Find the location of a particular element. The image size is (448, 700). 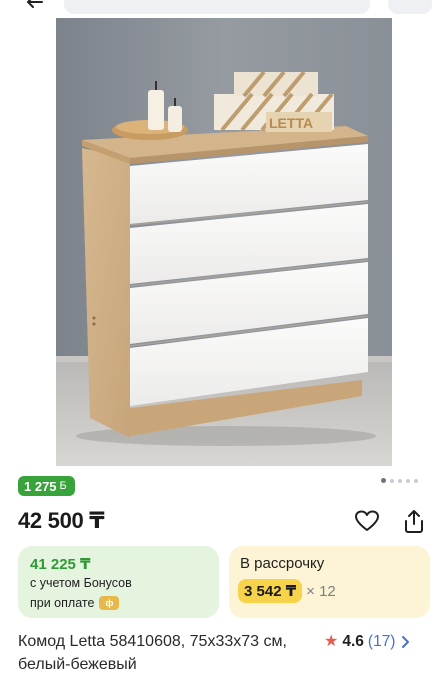

gallery-pager is located at coordinates (399, 480).